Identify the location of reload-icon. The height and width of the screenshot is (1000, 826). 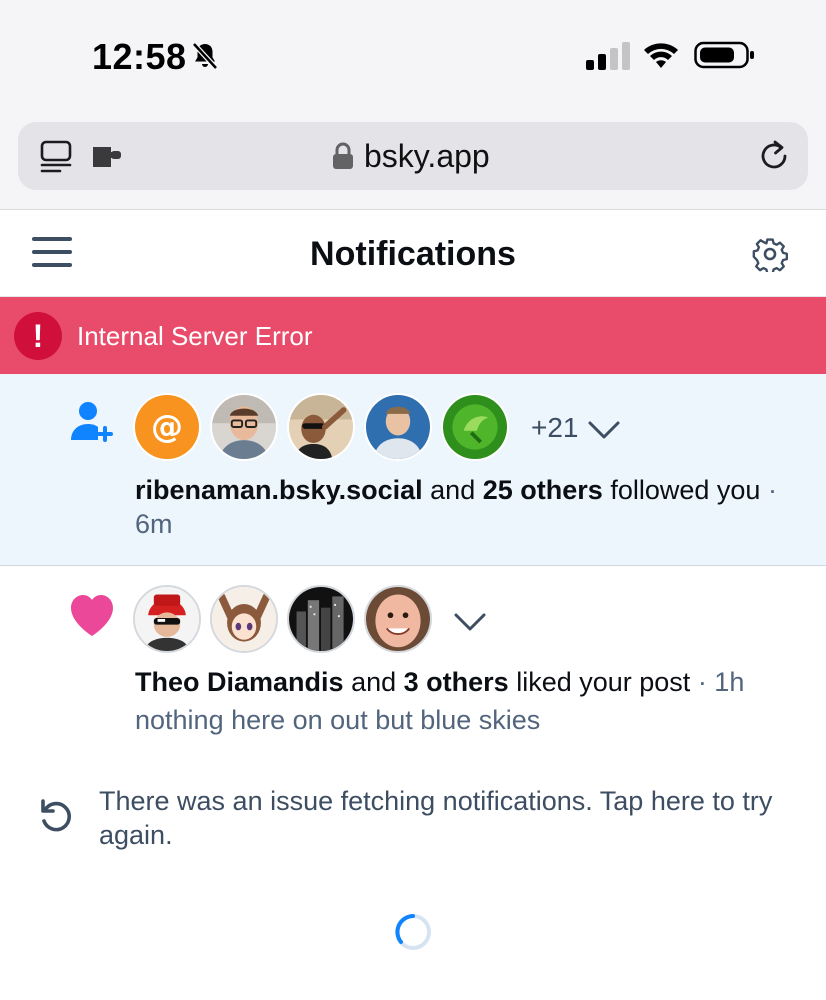
(774, 156).